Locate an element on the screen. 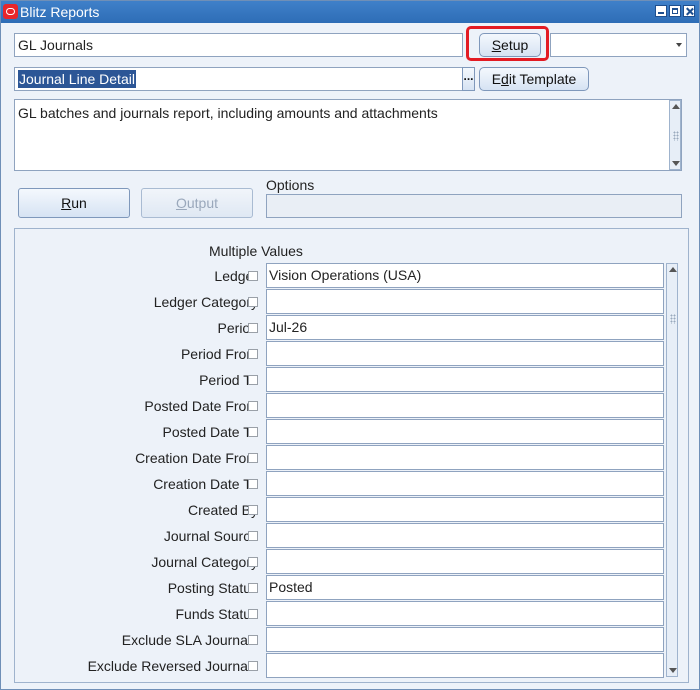 This screenshot has width=700, height=690. oracle-app-icon is located at coordinates (10, 11).